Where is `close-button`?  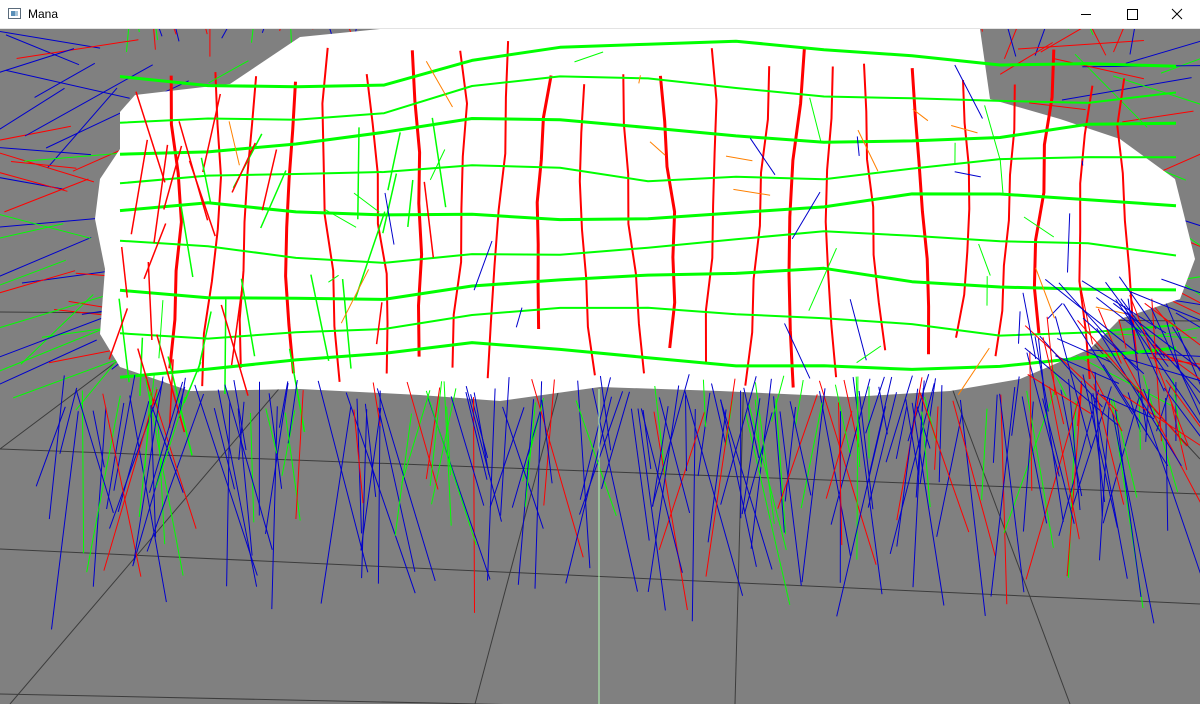 close-button is located at coordinates (1177, 14).